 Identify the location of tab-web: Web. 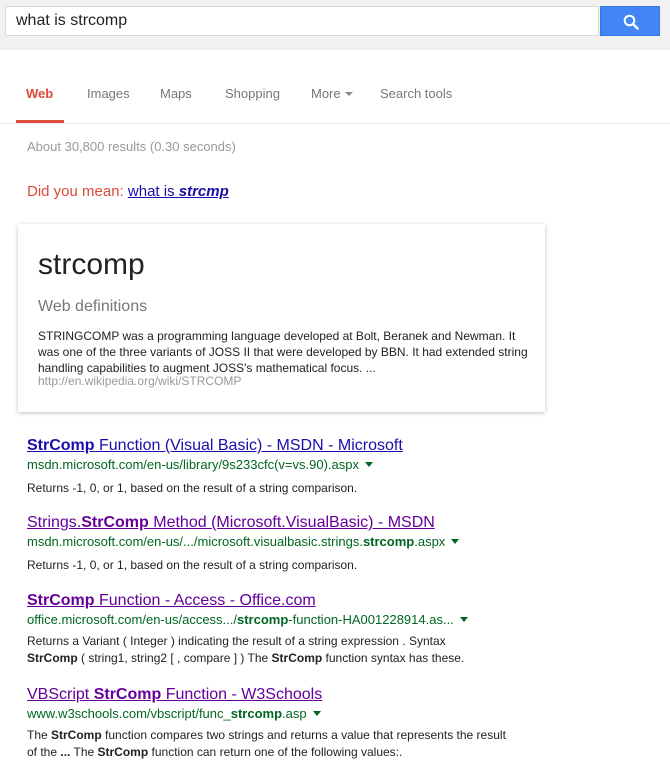
(39, 93).